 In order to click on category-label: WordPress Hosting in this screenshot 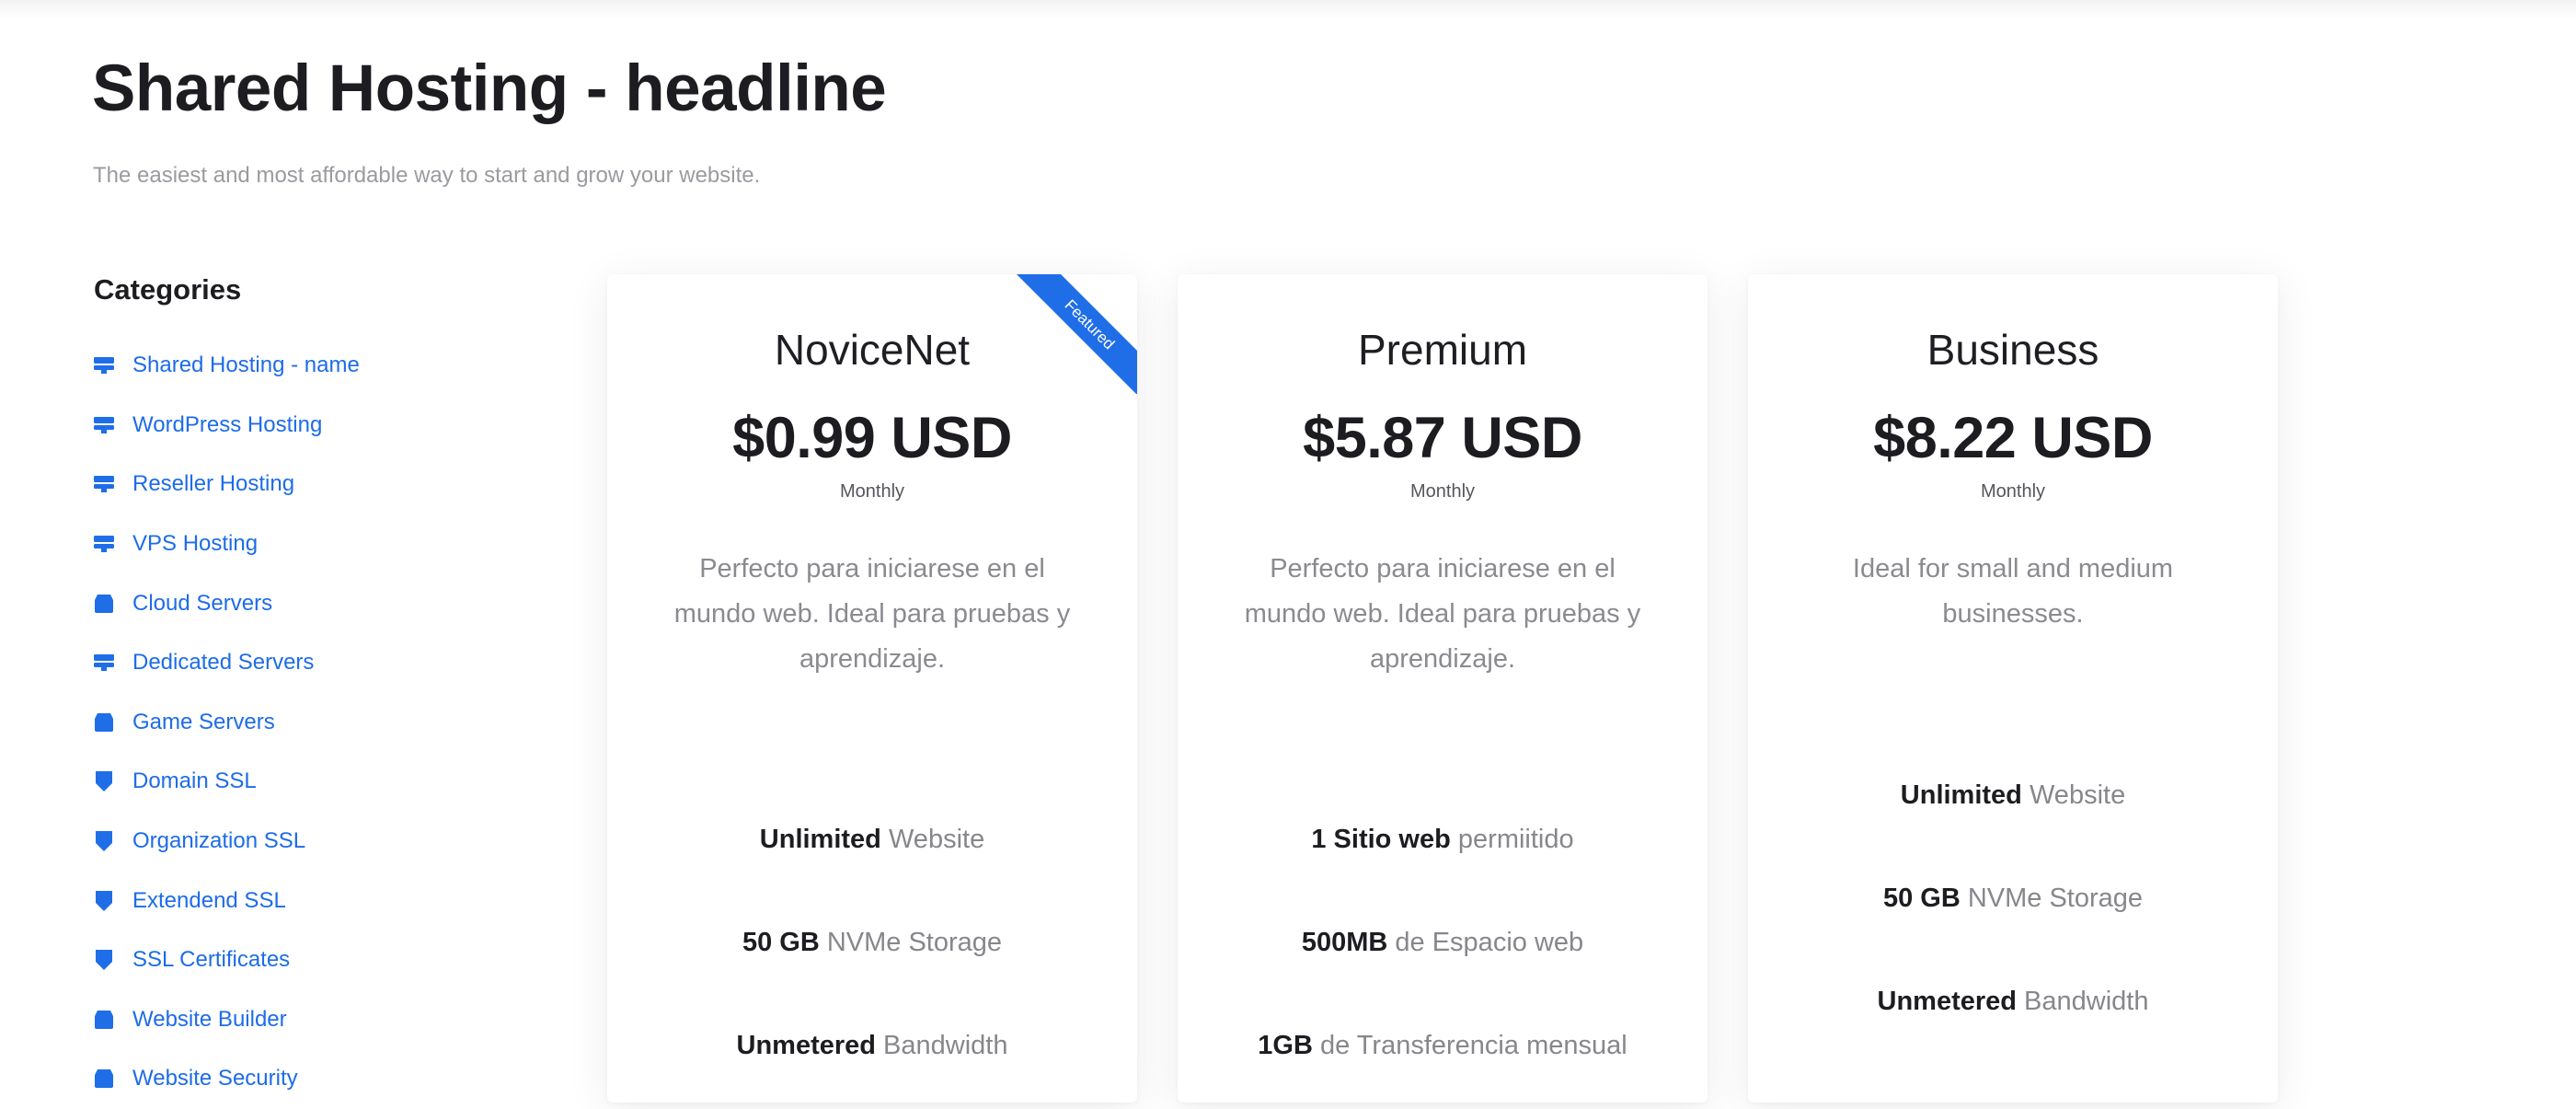, I will do `click(227, 424)`.